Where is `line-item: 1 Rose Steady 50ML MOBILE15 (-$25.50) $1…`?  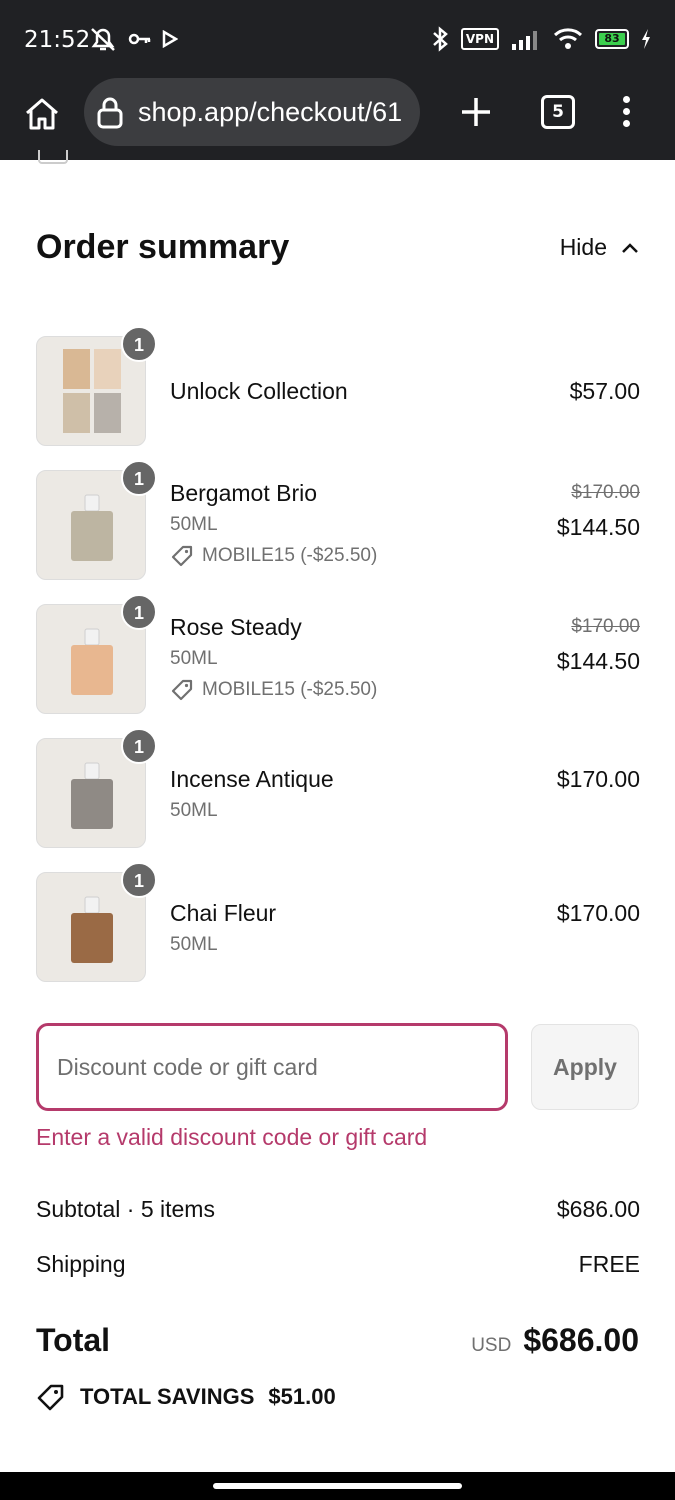
line-item: 1 Rose Steady 50ML MOBILE15 (-$25.50) $1… is located at coordinates (338, 654).